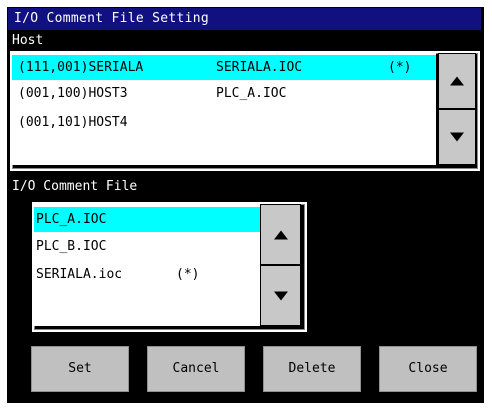 This screenshot has height=408, width=492. Describe the element at coordinates (147, 274) in the screenshot. I see `comment-file-row: SERIALA.ioc (*)` at that location.